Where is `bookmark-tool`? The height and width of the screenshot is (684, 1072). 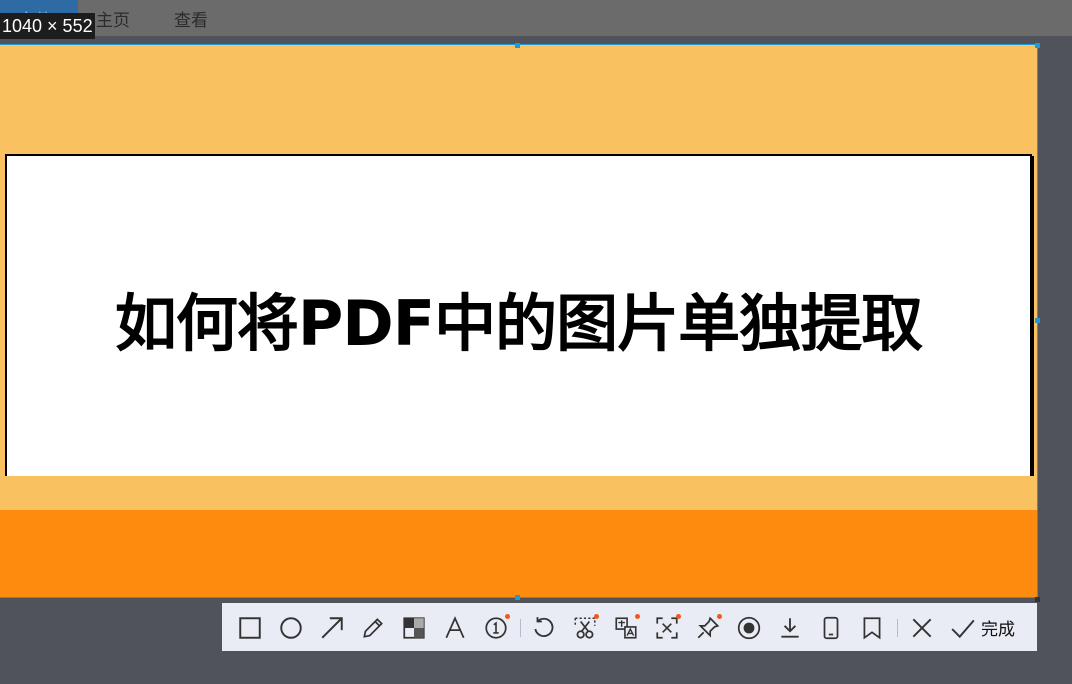 bookmark-tool is located at coordinates (872, 628).